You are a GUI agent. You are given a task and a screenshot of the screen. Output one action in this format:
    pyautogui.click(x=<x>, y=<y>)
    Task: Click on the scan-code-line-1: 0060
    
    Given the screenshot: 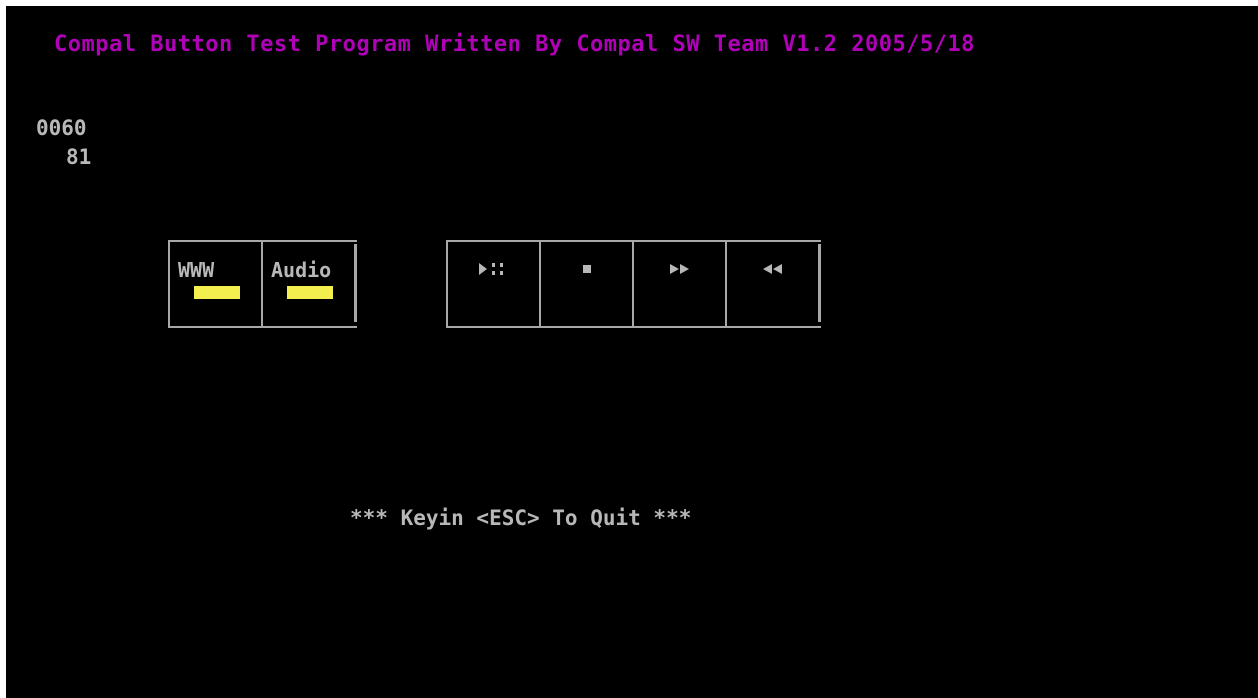 What is the action you would take?
    pyautogui.click(x=61, y=128)
    